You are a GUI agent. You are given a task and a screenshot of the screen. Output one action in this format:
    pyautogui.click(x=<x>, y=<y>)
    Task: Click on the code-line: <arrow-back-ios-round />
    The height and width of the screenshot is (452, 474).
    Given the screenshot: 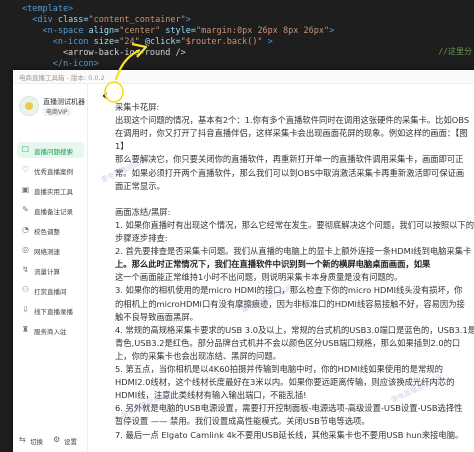 What is the action you would take?
    pyautogui.click(x=104, y=53)
    